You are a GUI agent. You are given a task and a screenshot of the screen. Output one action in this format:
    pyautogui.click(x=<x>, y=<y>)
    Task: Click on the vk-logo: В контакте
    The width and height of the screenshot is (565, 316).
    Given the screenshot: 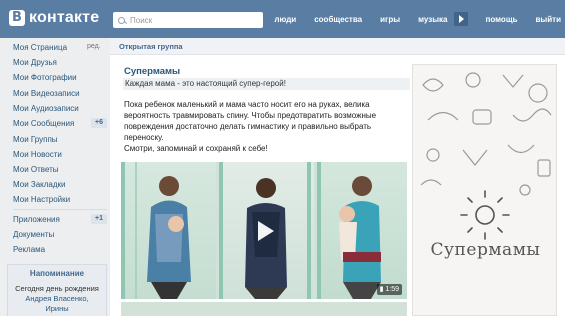 What is the action you would take?
    pyautogui.click(x=54, y=18)
    